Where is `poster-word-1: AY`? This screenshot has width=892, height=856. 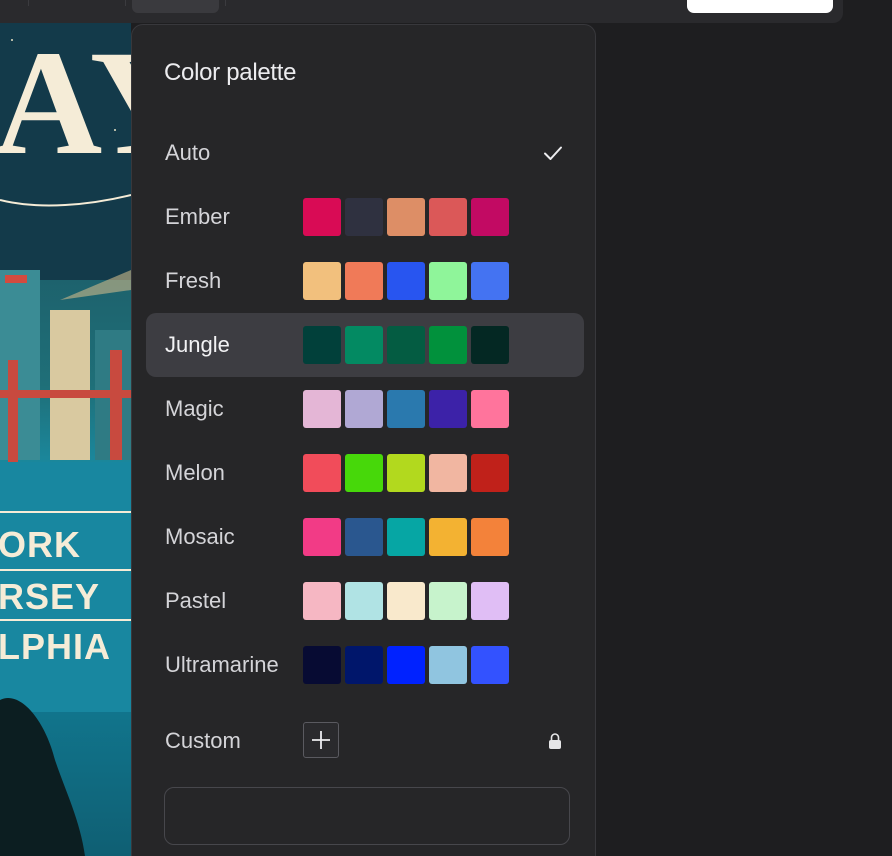
poster-word-1: AY is located at coordinates (65, 103).